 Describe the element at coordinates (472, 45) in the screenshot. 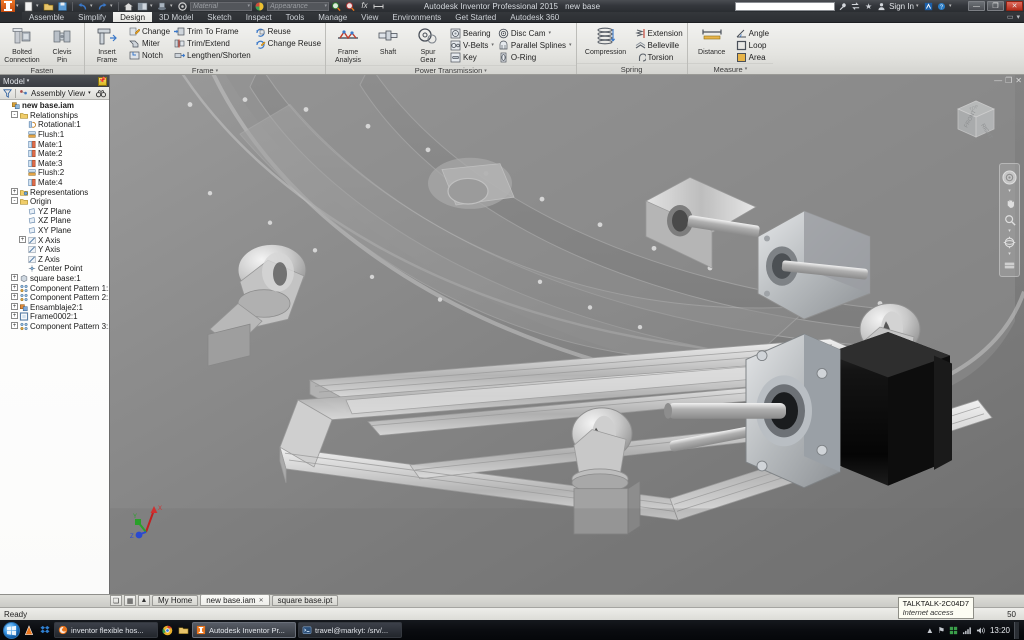

I see `v-belts-button: V-Belts ▾` at that location.